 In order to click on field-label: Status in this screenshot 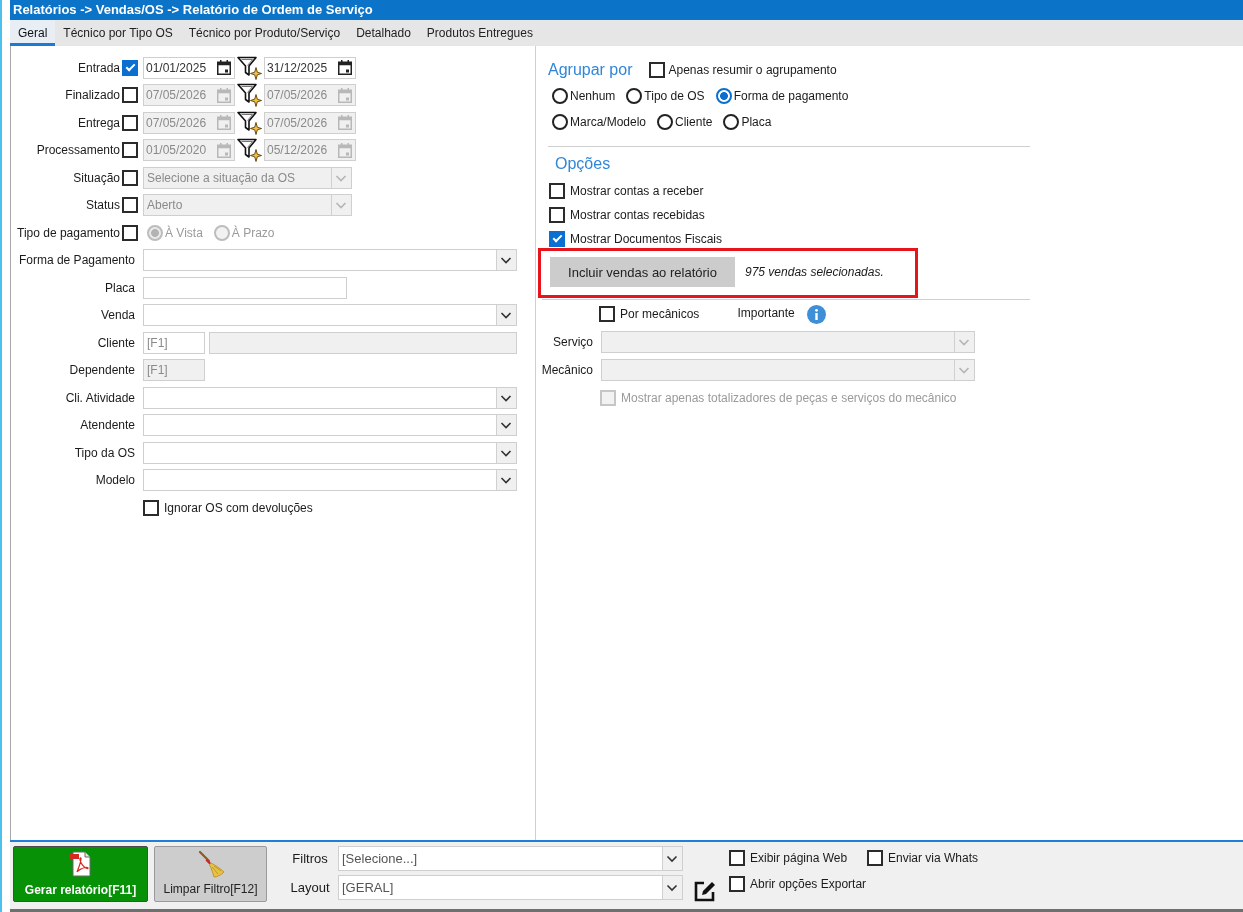, I will do `click(102, 205)`.